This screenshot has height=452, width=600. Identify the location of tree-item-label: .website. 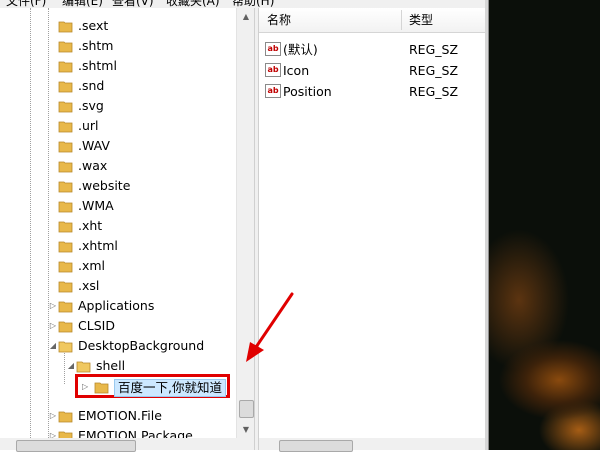
(104, 185).